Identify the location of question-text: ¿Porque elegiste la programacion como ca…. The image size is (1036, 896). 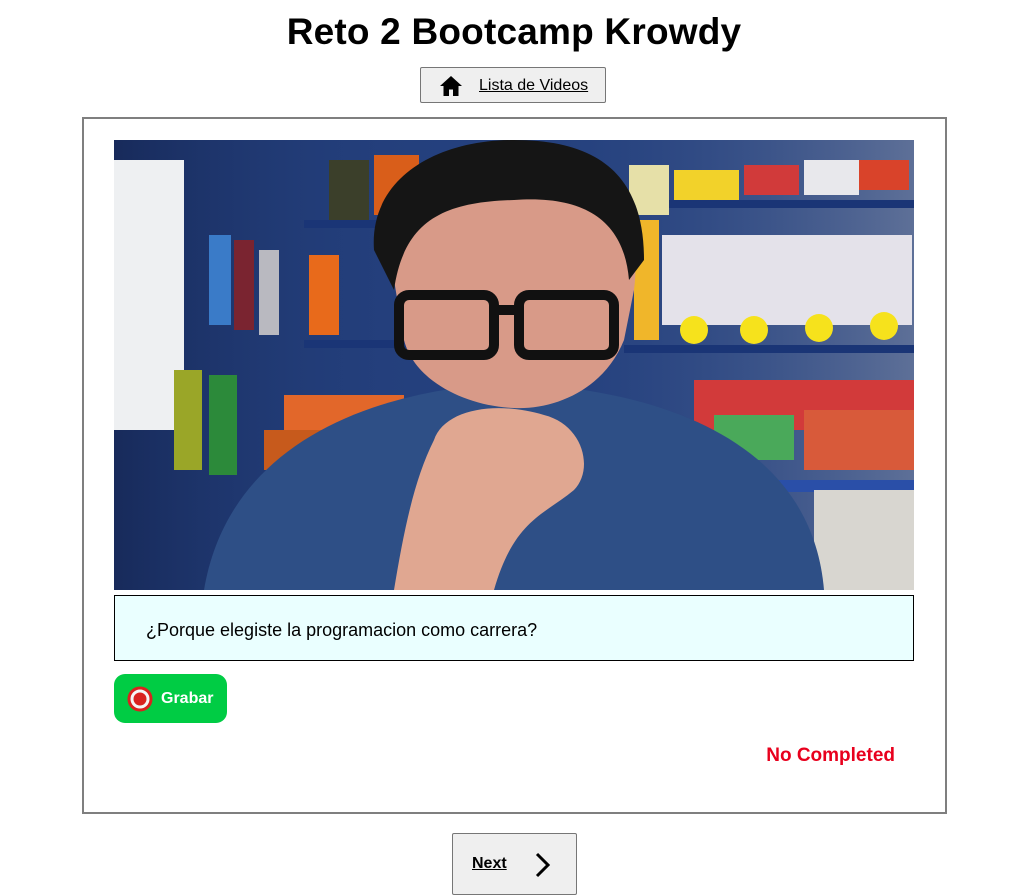
(342, 630).